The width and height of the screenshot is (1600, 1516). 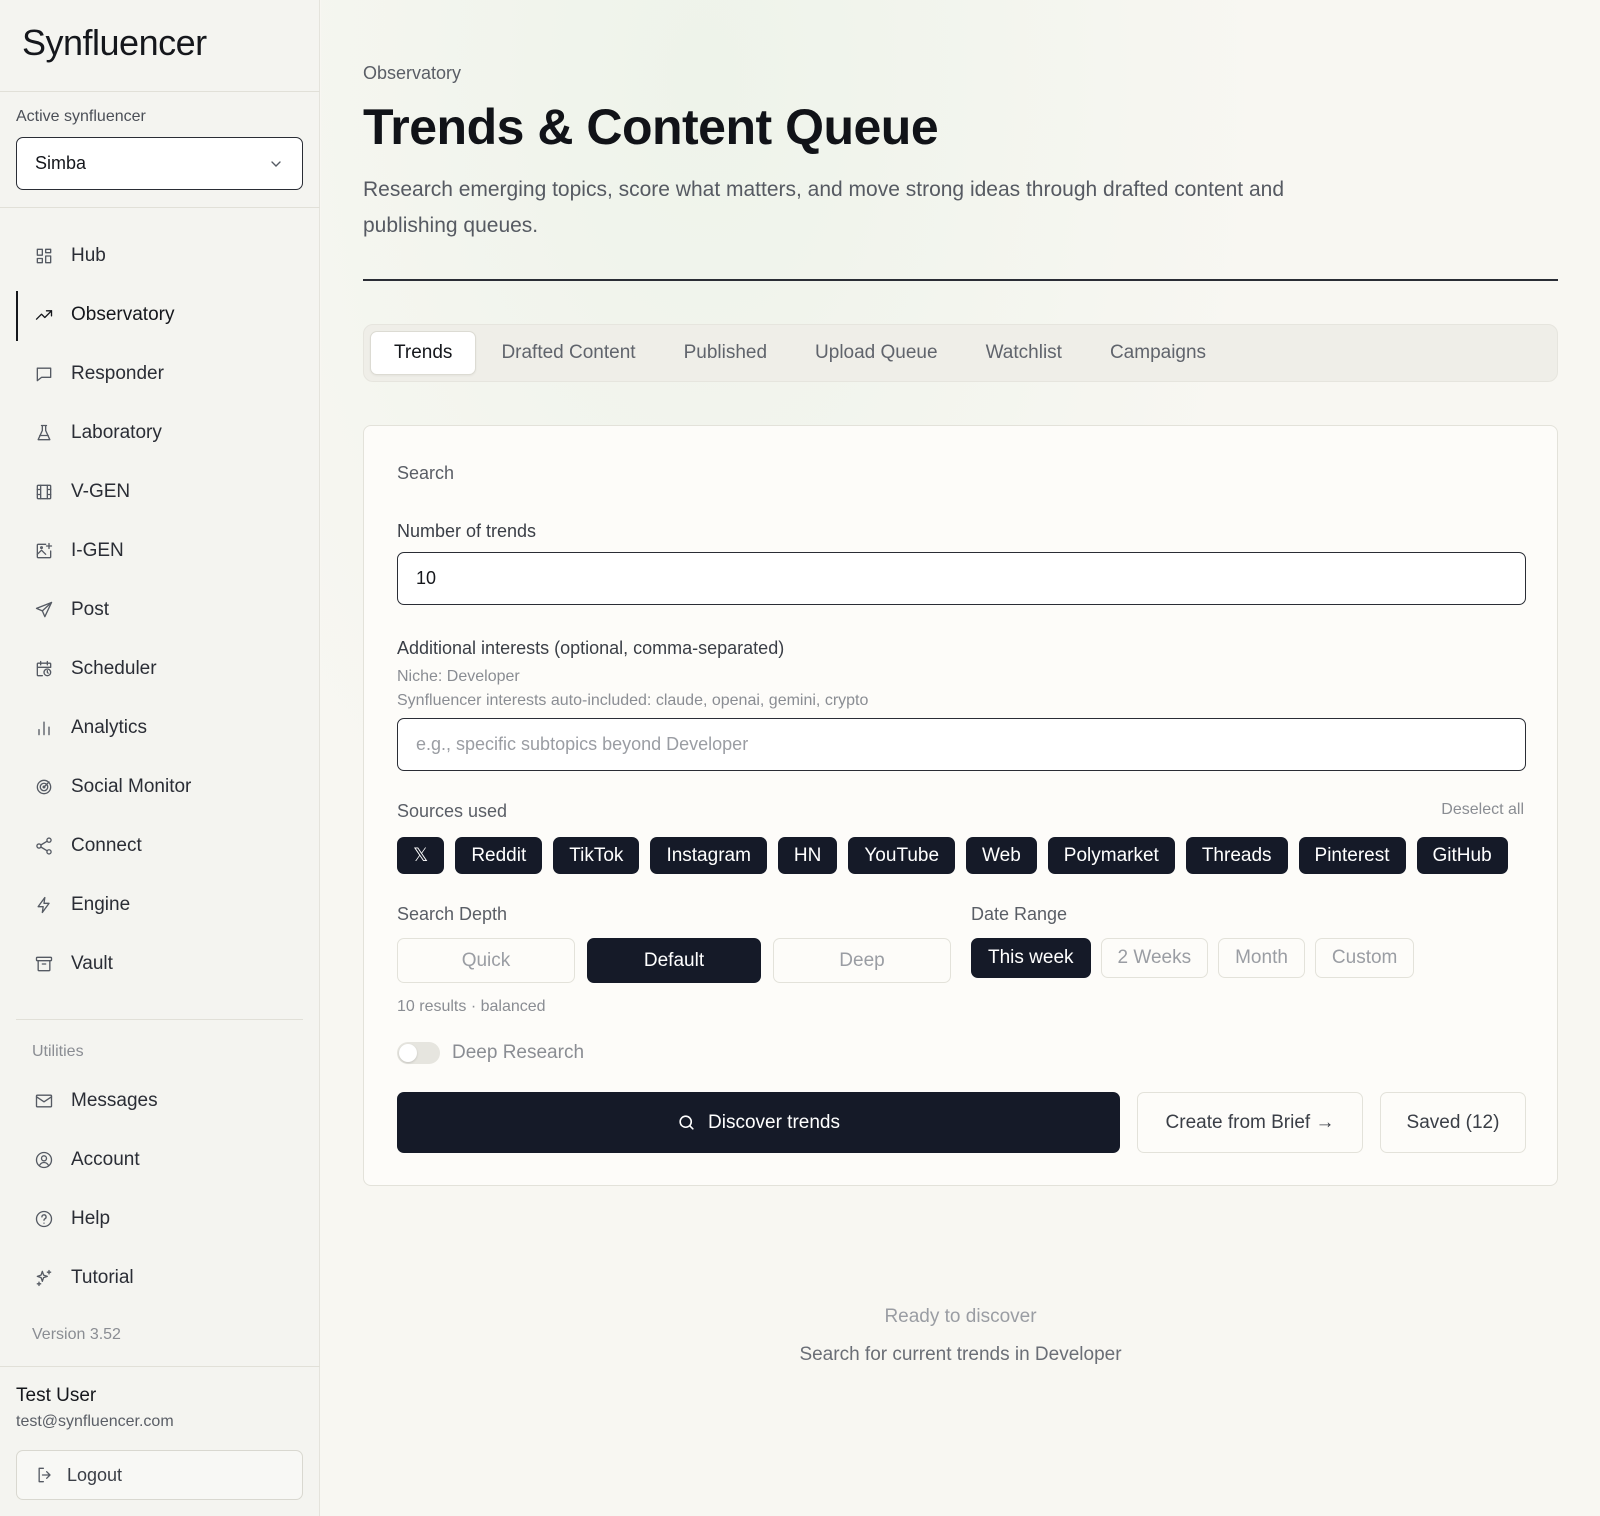 What do you see at coordinates (56, 1395) in the screenshot?
I see `user-name: Test User` at bounding box center [56, 1395].